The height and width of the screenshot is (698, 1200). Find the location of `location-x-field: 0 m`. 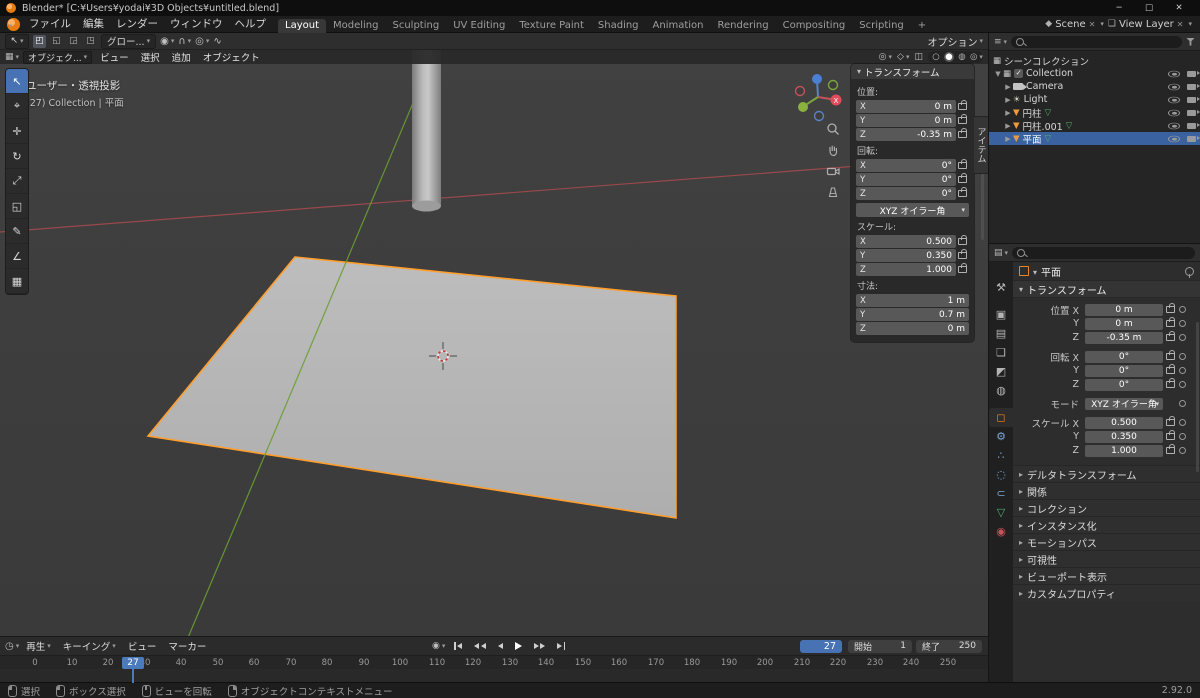

location-x-field: 0 m is located at coordinates (1124, 309).